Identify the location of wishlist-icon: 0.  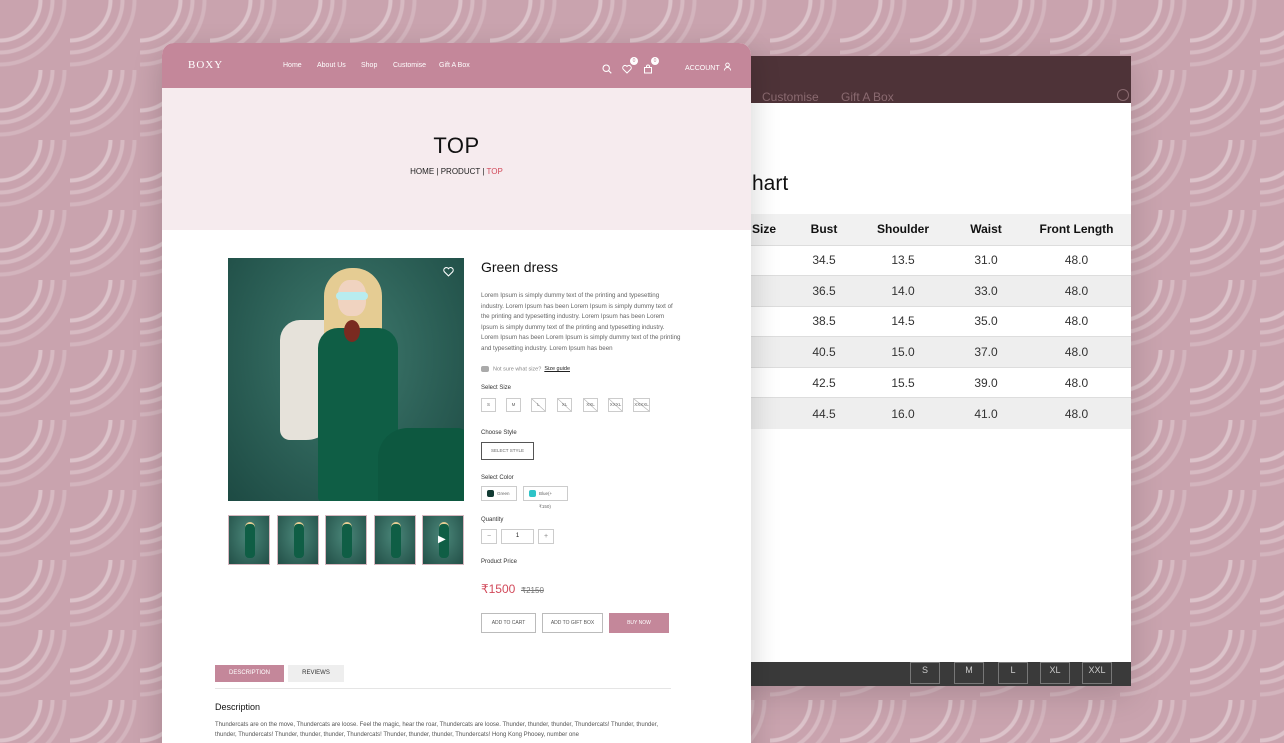
(630, 65).